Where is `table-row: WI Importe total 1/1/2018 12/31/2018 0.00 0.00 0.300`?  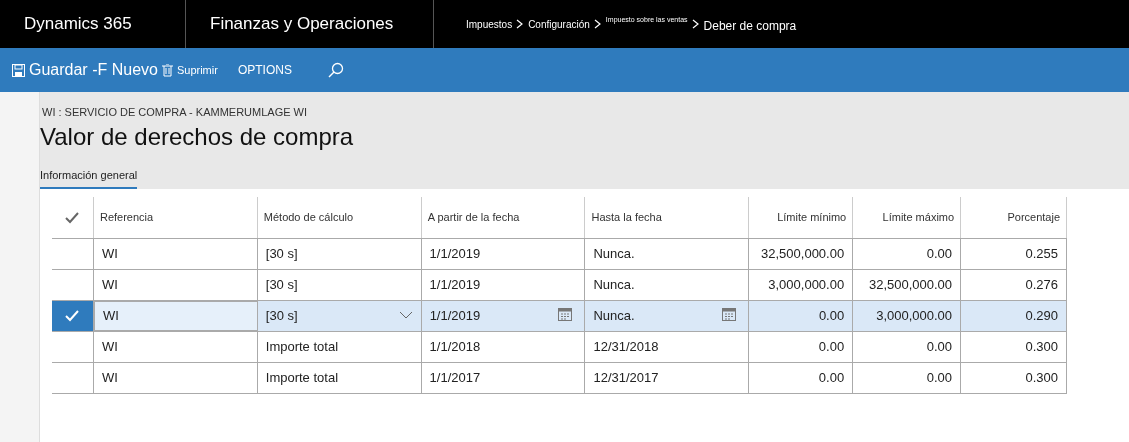
table-row: WI Importe total 1/1/2018 12/31/2018 0.00 0.00 0.300 is located at coordinates (559, 347).